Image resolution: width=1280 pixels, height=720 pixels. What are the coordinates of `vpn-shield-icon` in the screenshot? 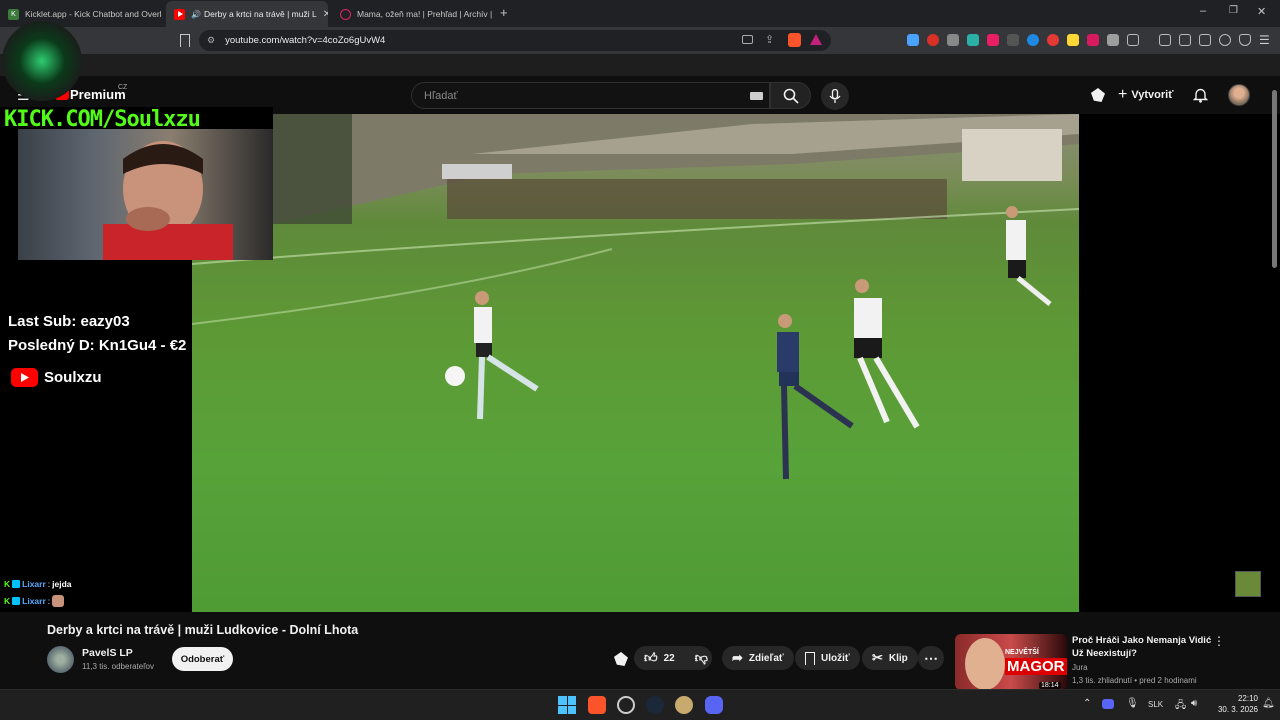 It's located at (1245, 40).